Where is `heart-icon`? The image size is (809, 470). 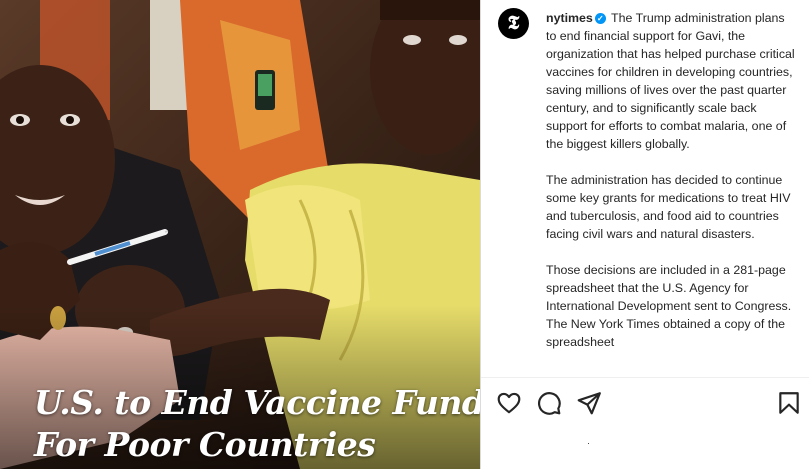 heart-icon is located at coordinates (509, 403).